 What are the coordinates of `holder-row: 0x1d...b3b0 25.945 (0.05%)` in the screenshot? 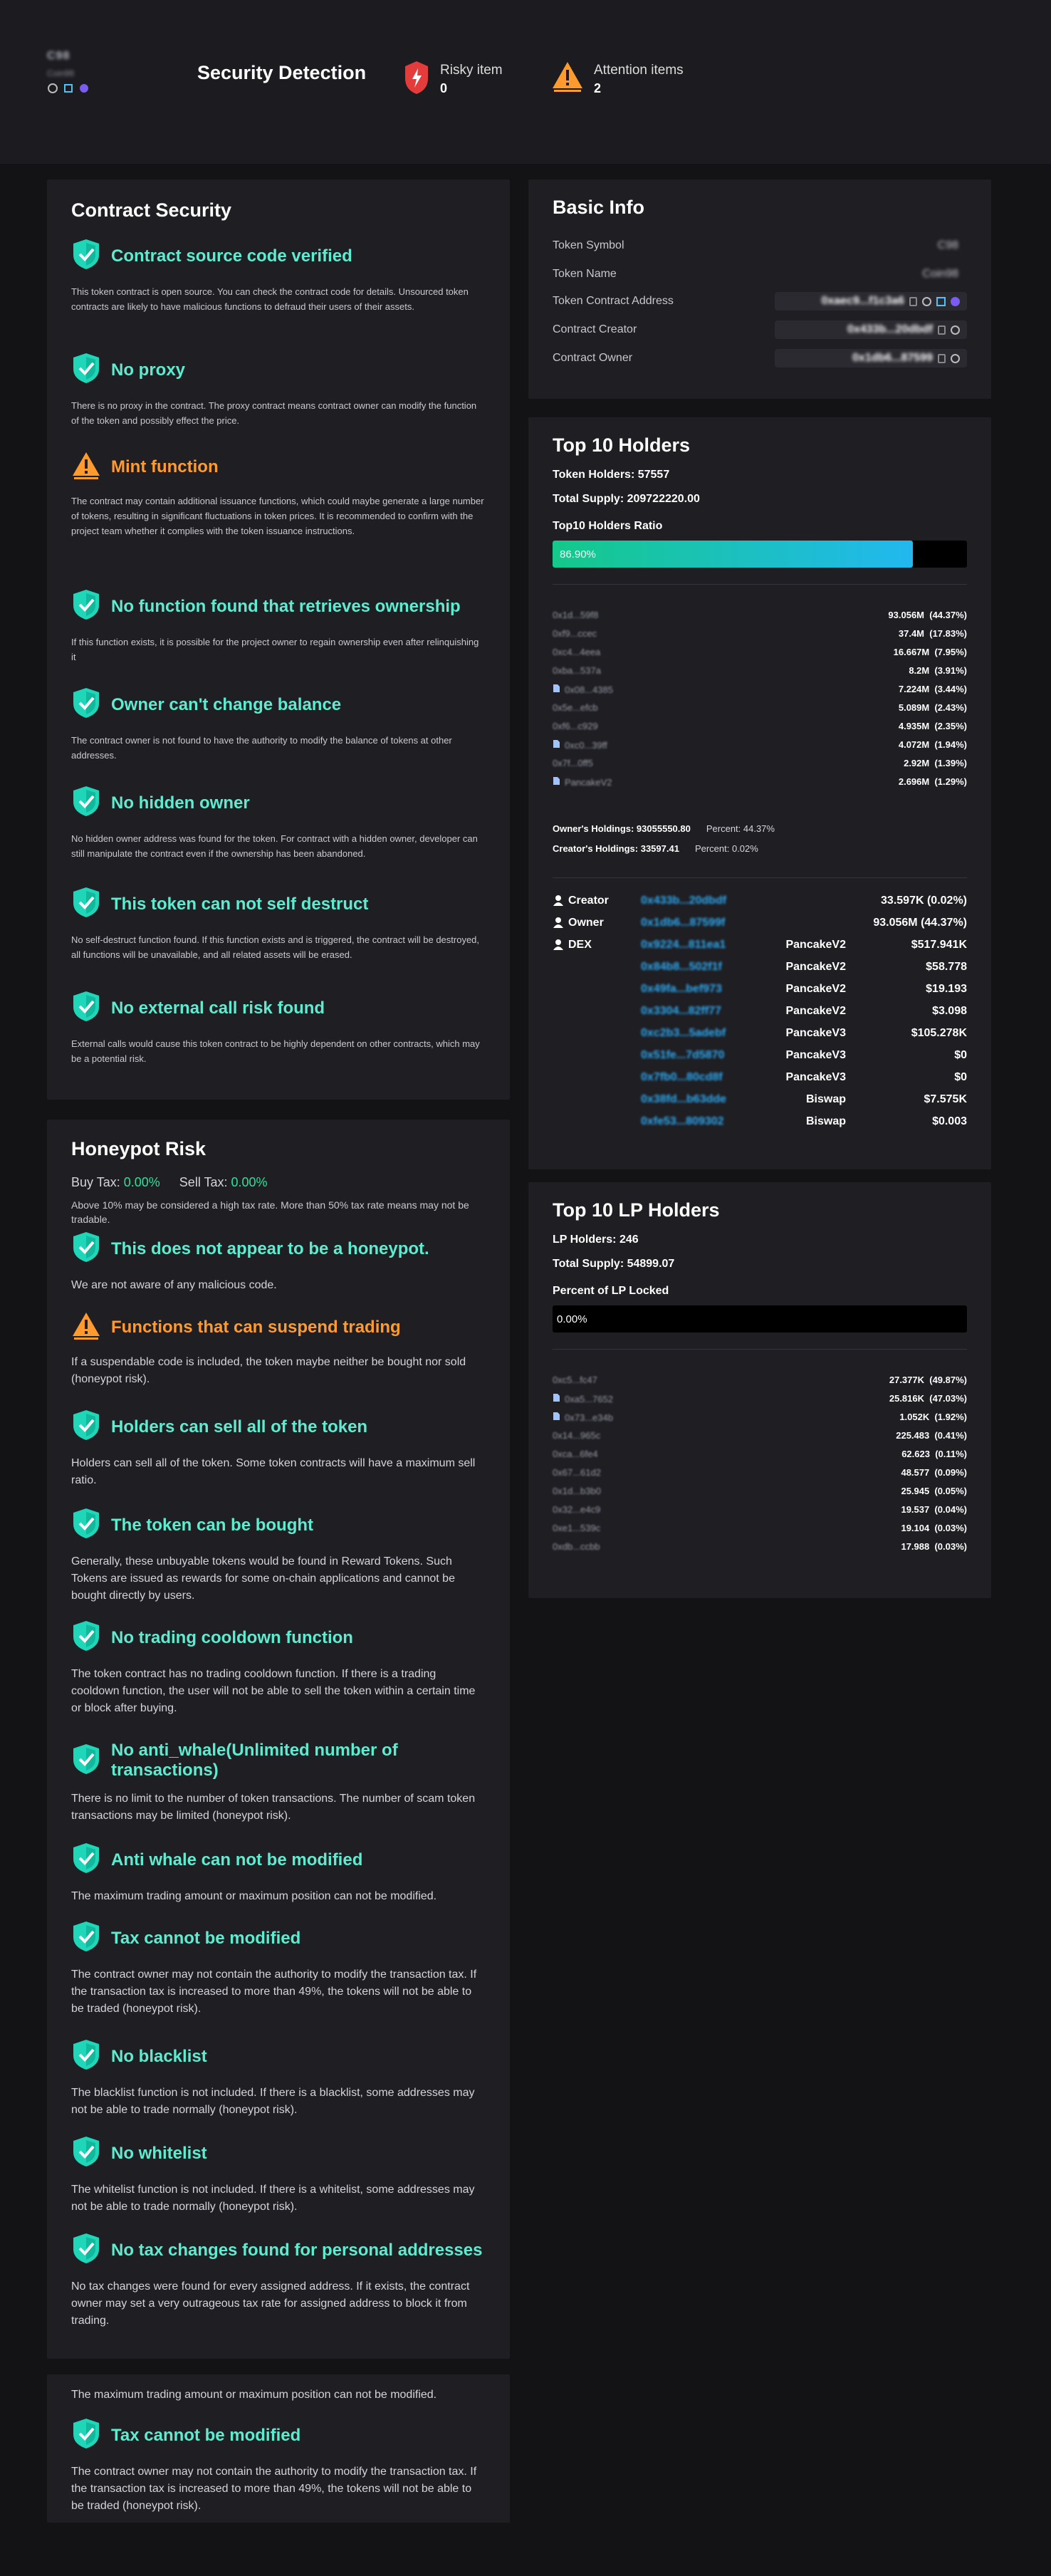 It's located at (760, 1491).